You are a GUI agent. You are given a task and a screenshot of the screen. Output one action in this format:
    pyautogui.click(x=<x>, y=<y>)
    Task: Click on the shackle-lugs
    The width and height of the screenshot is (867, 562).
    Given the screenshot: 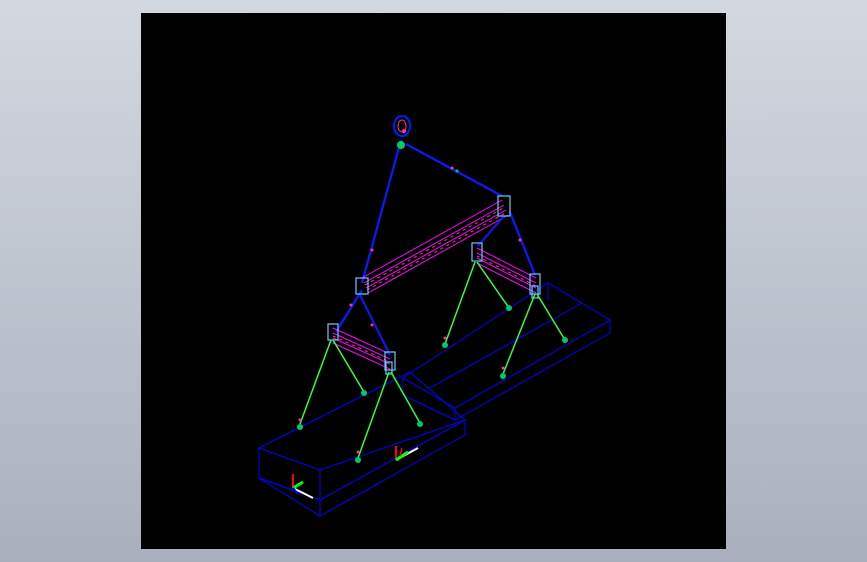 What is the action you would take?
    pyautogui.click(x=434, y=285)
    